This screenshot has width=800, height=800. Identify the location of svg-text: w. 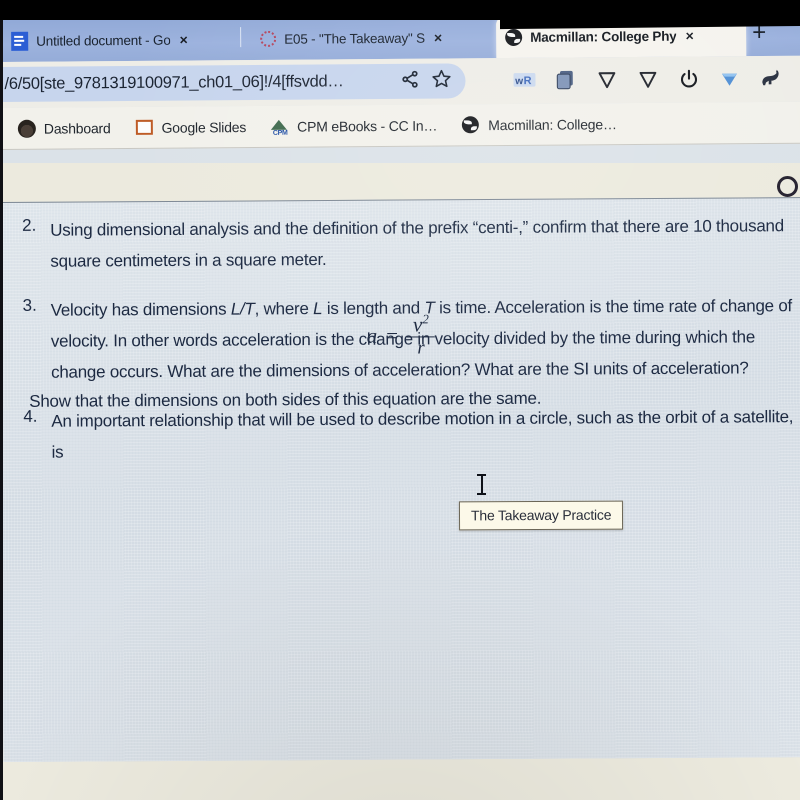
(518, 81).